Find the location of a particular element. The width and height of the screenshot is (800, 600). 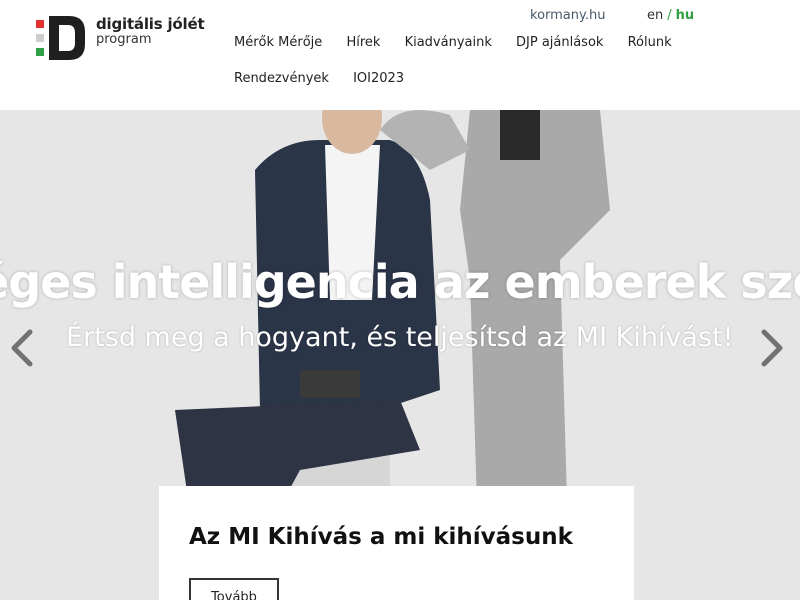

chevron-left-icon is located at coordinates (21, 348).